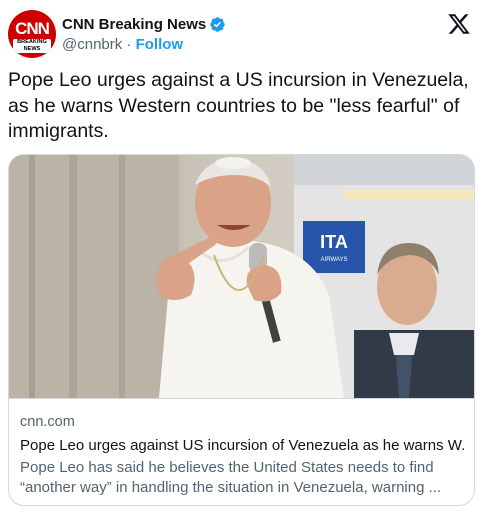  What do you see at coordinates (160, 44) in the screenshot?
I see `follow-button: Follow` at bounding box center [160, 44].